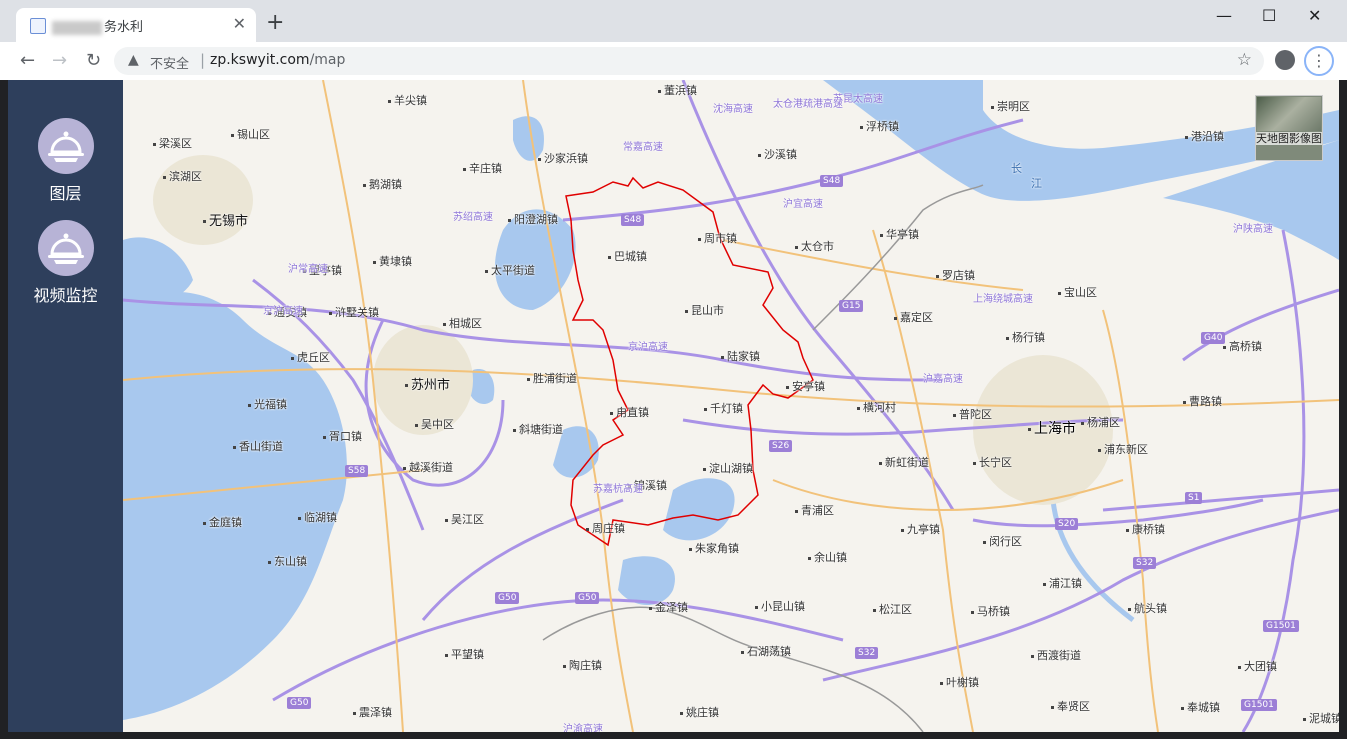  Describe the element at coordinates (733, 109) in the screenshot. I see `expressway-label: 沈海高速` at that location.